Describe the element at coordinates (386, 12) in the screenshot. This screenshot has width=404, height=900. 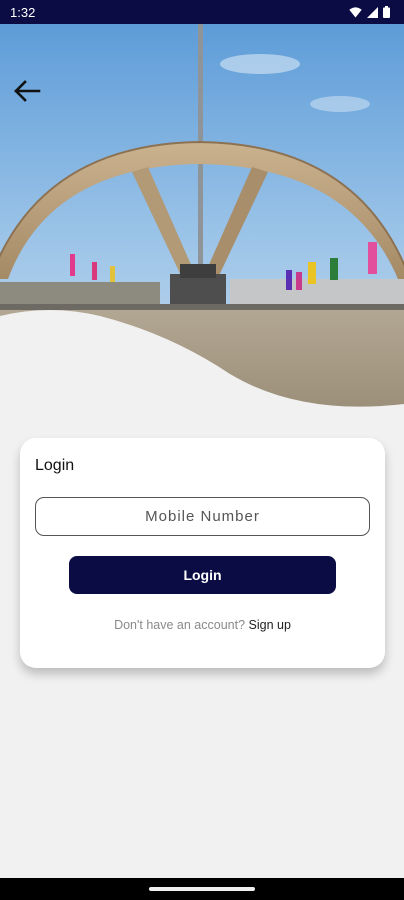
I see `battery-icon` at that location.